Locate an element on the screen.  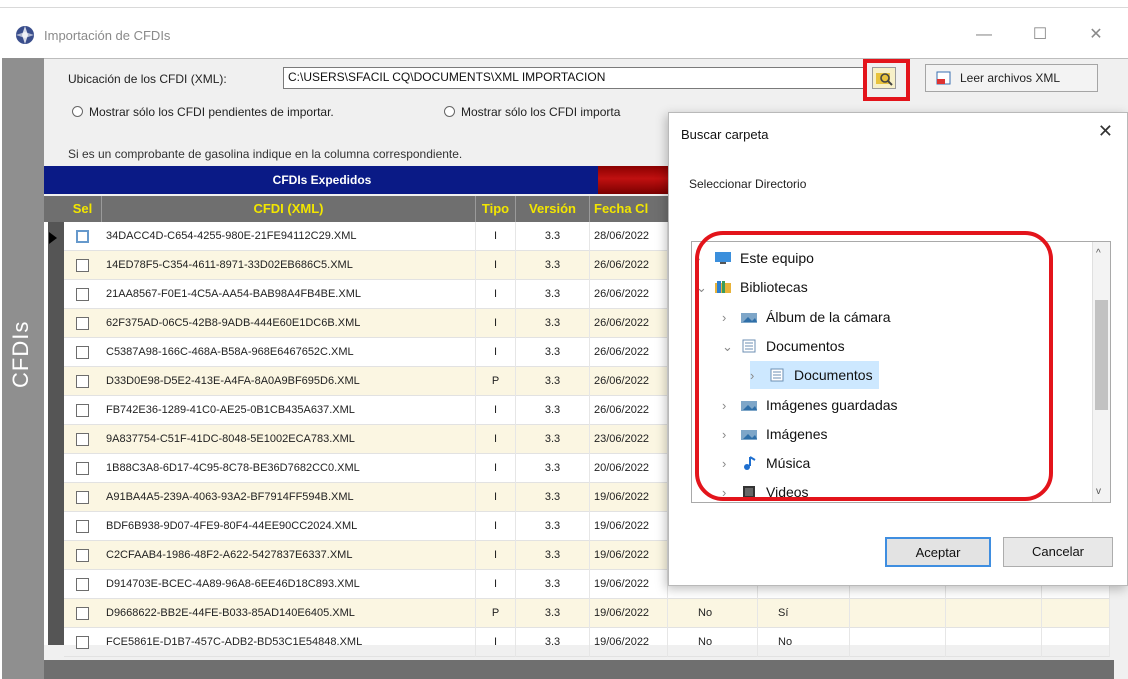
column-header-sel: Sel is located at coordinates (83, 209).